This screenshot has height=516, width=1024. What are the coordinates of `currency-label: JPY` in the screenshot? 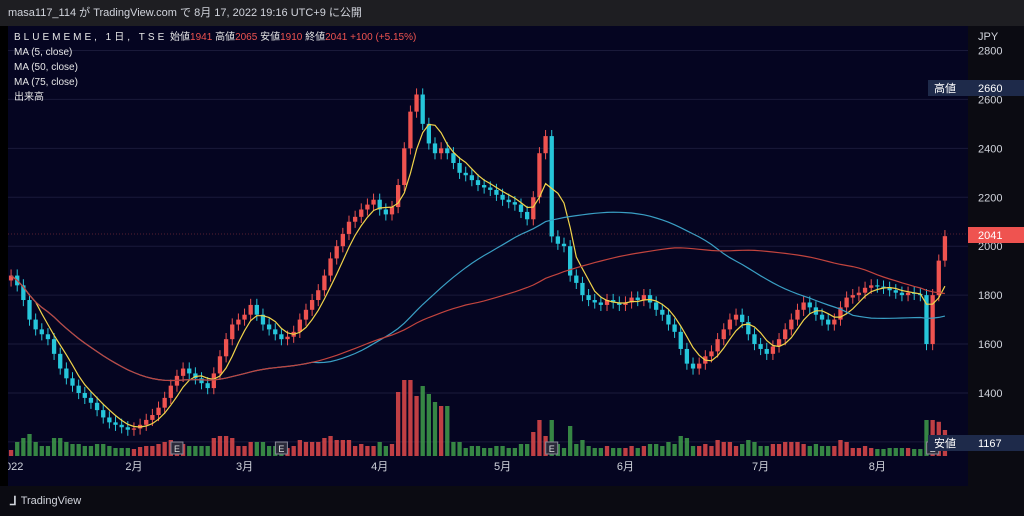 It's located at (988, 37).